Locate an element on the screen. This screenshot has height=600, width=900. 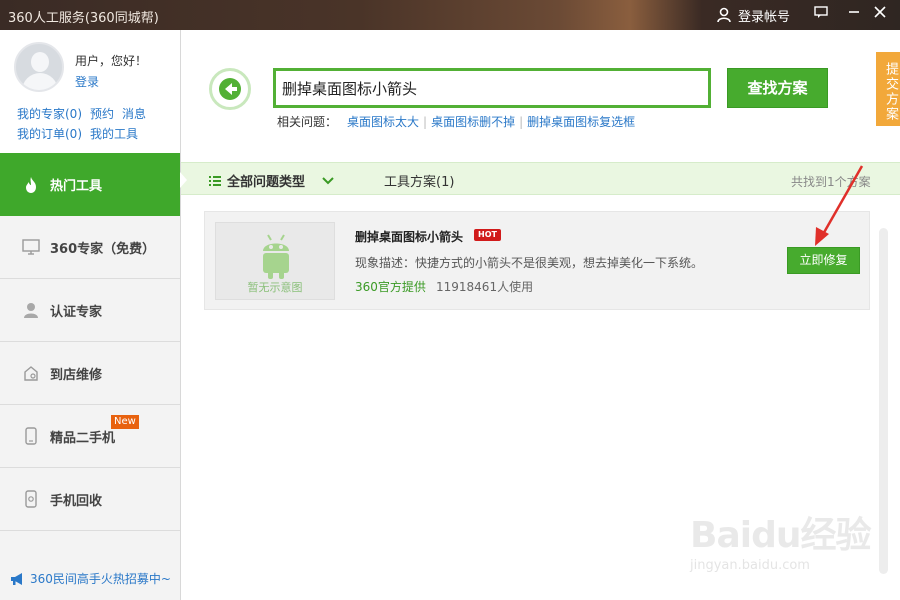
sidebar-item-label: 手机回收 is located at coordinates (76, 501).